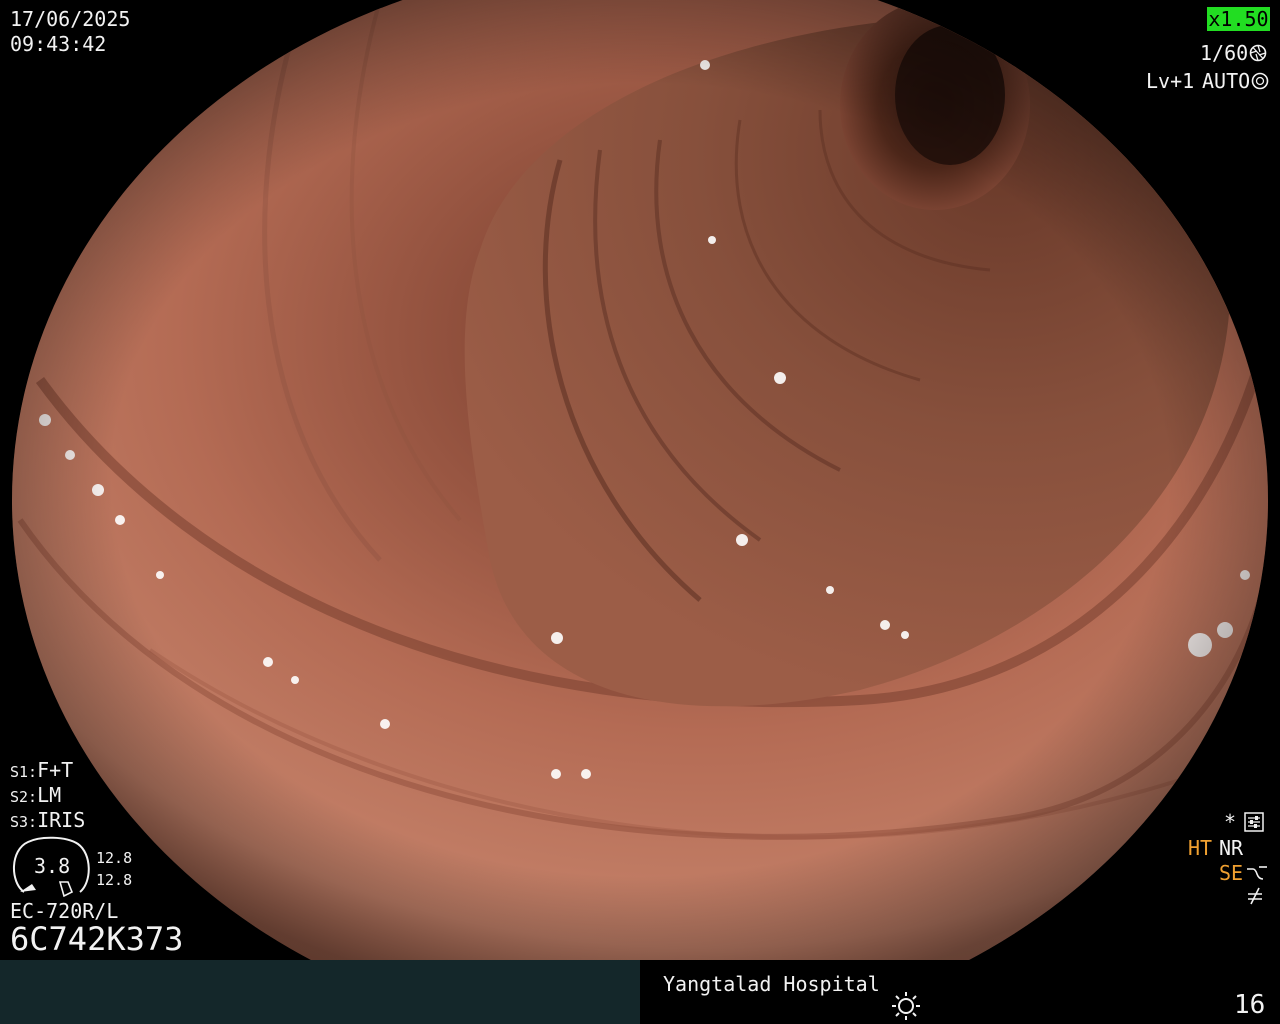 The image size is (1280, 1024). Describe the element at coordinates (97, 939) in the screenshot. I see `scope-serial: 6C742K373` at that location.